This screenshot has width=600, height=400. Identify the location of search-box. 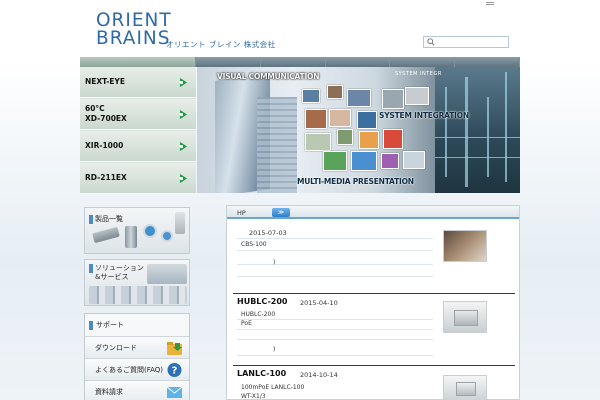
(466, 42).